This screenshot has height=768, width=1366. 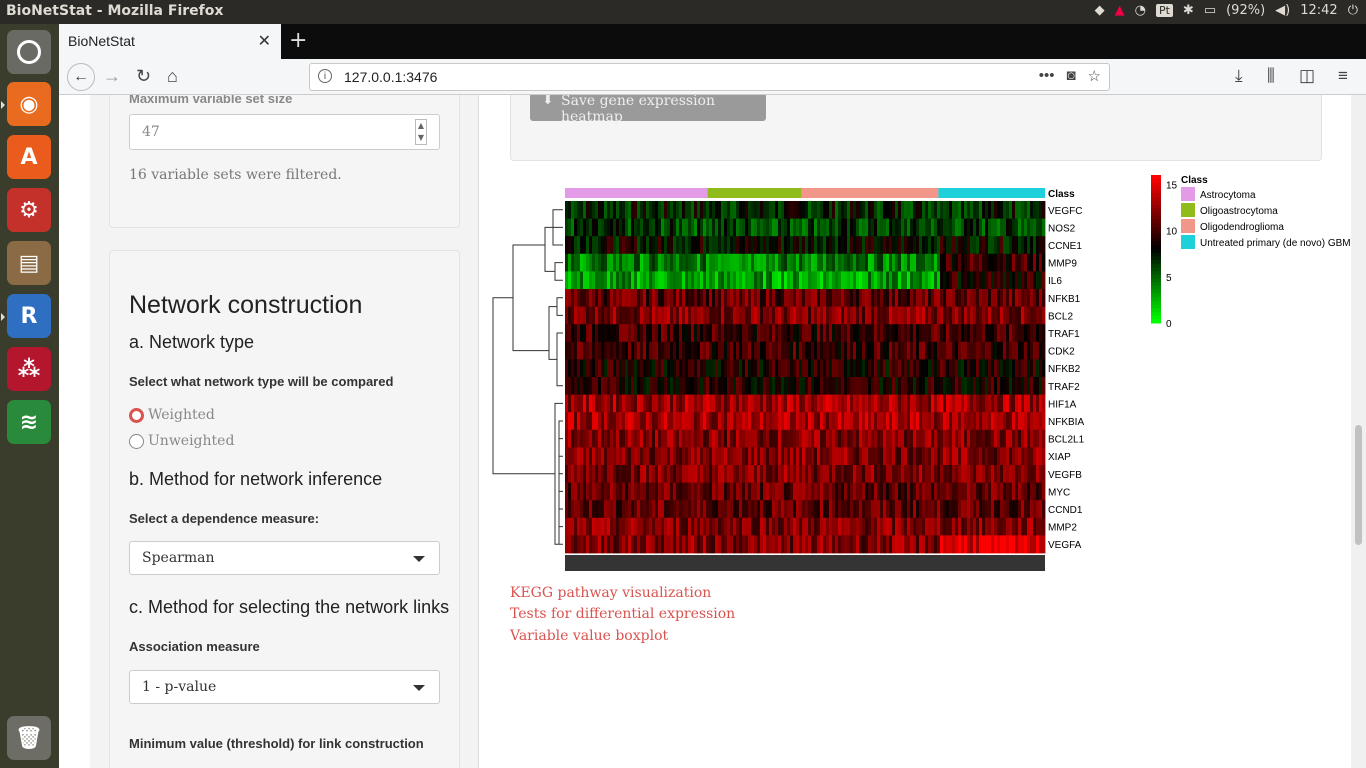 What do you see at coordinates (298, 40) in the screenshot?
I see `new-tab-icon: +` at bounding box center [298, 40].